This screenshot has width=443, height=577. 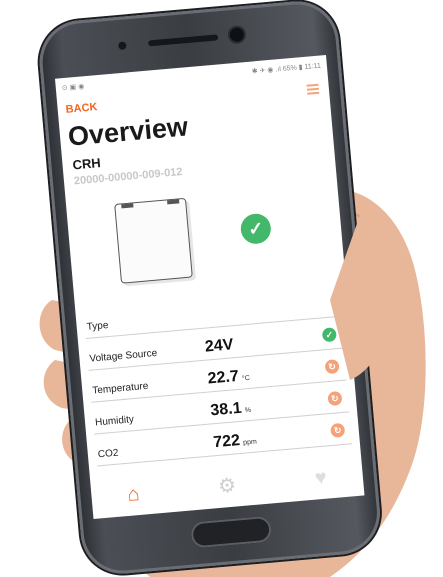 What do you see at coordinates (86, 164) in the screenshot?
I see `device-model: CRH` at bounding box center [86, 164].